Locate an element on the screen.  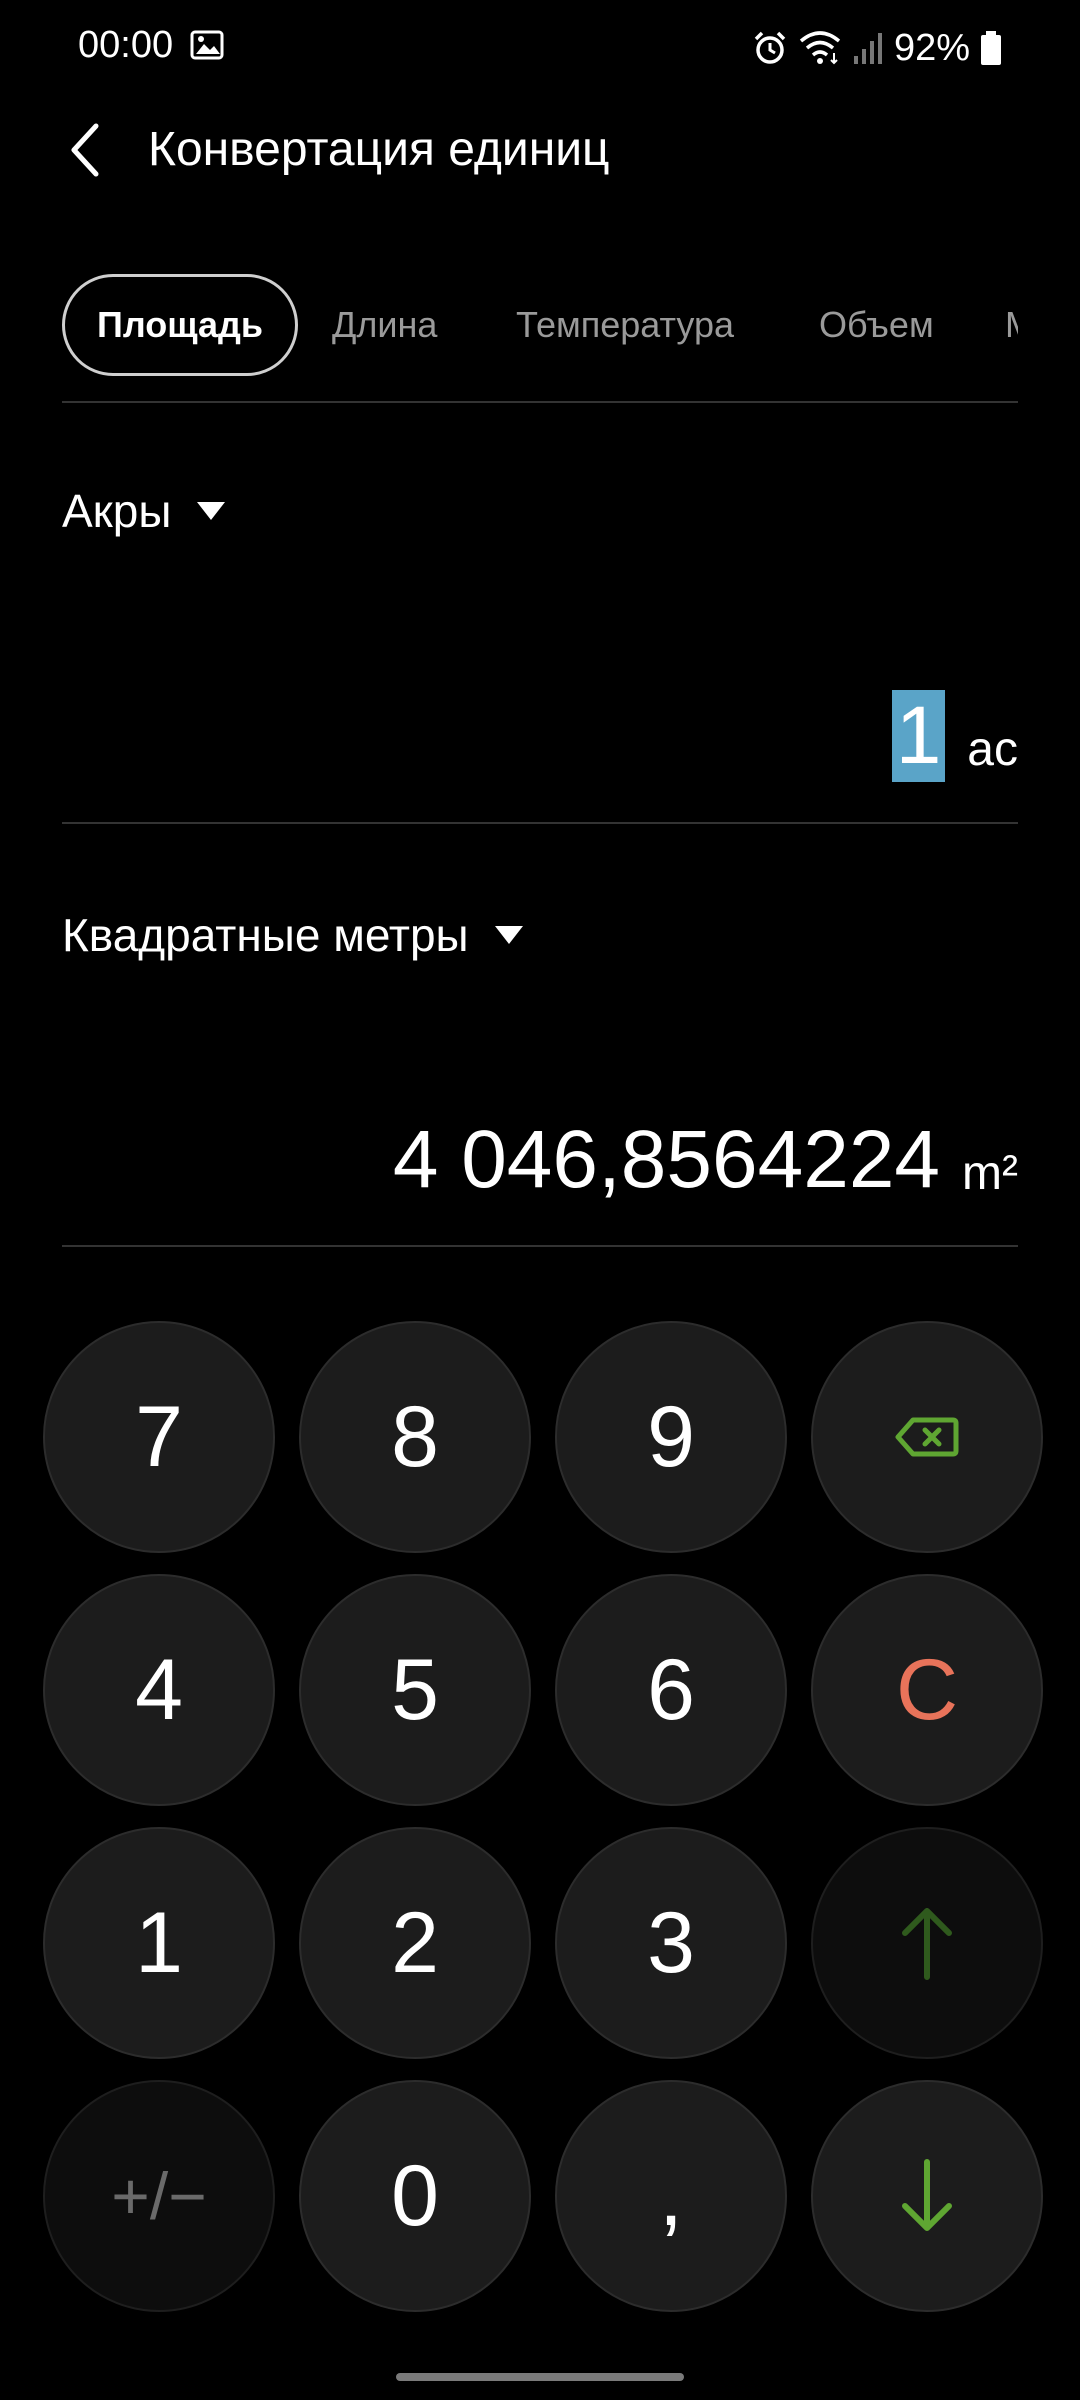
key-7: 7 is located at coordinates (159, 1437).